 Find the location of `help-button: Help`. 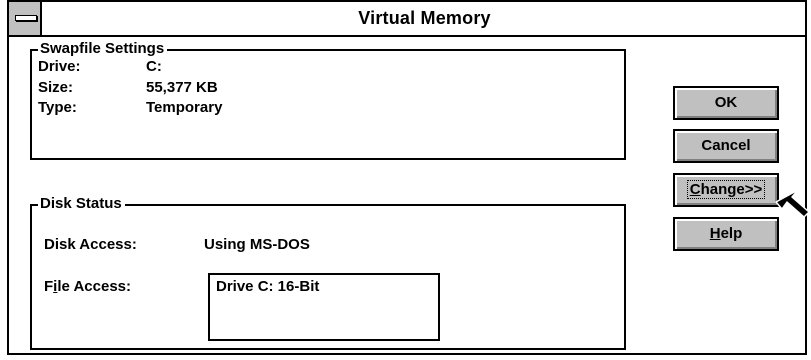

help-button: Help is located at coordinates (726, 234).